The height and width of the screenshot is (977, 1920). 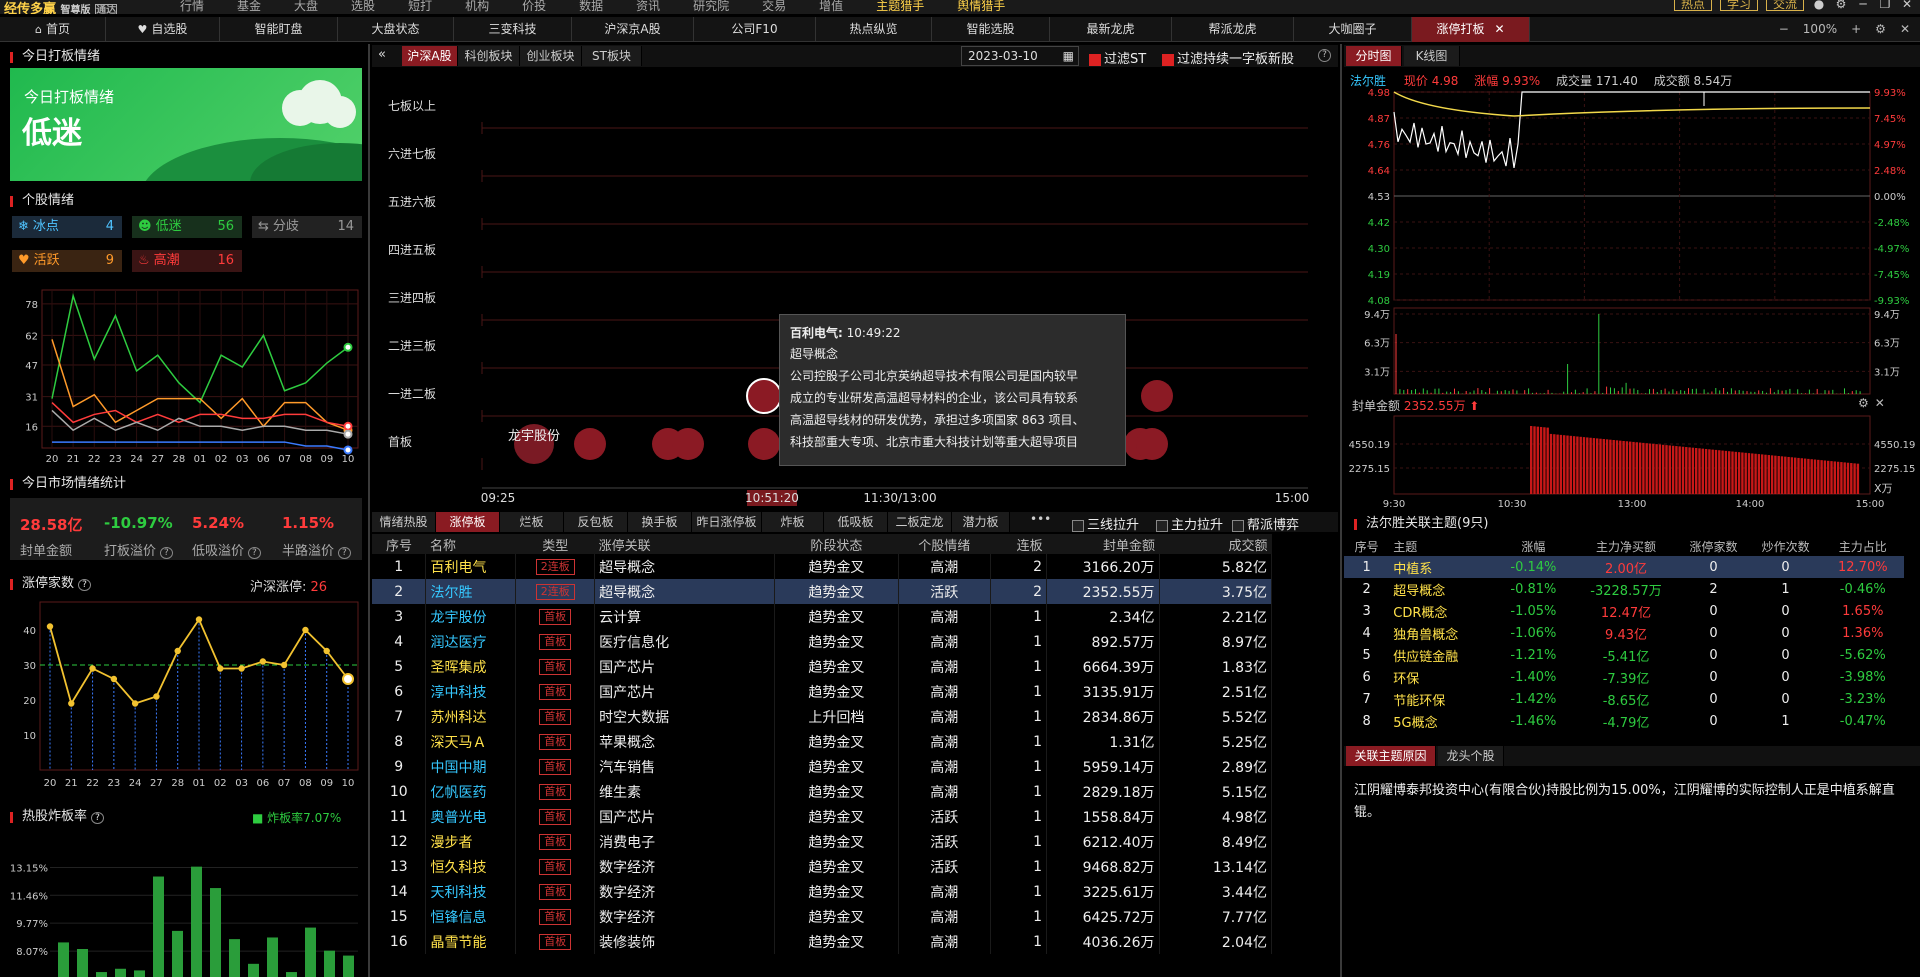 What do you see at coordinates (163, 29) in the screenshot?
I see `tab-1: ♥ 自选股` at bounding box center [163, 29].